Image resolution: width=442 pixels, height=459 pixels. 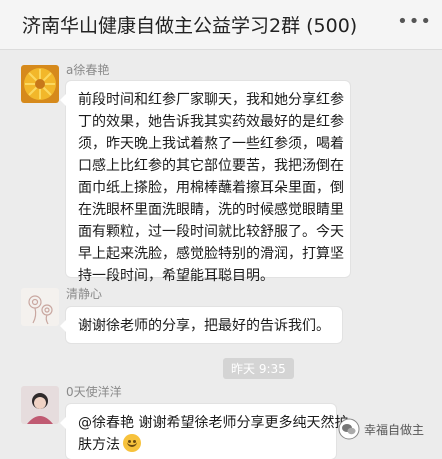 What do you see at coordinates (213, 423) in the screenshot?
I see `message-line: @徐春艳 谢谢希望徐老师分享更多纯天然护` at bounding box center [213, 423].